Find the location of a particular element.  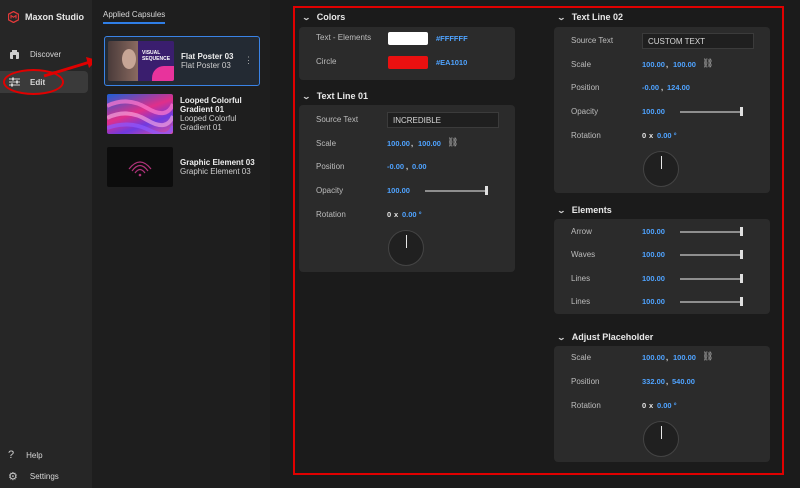

capsule-thumbnail: VISUAL SEQUENCE is located at coordinates (141, 61).